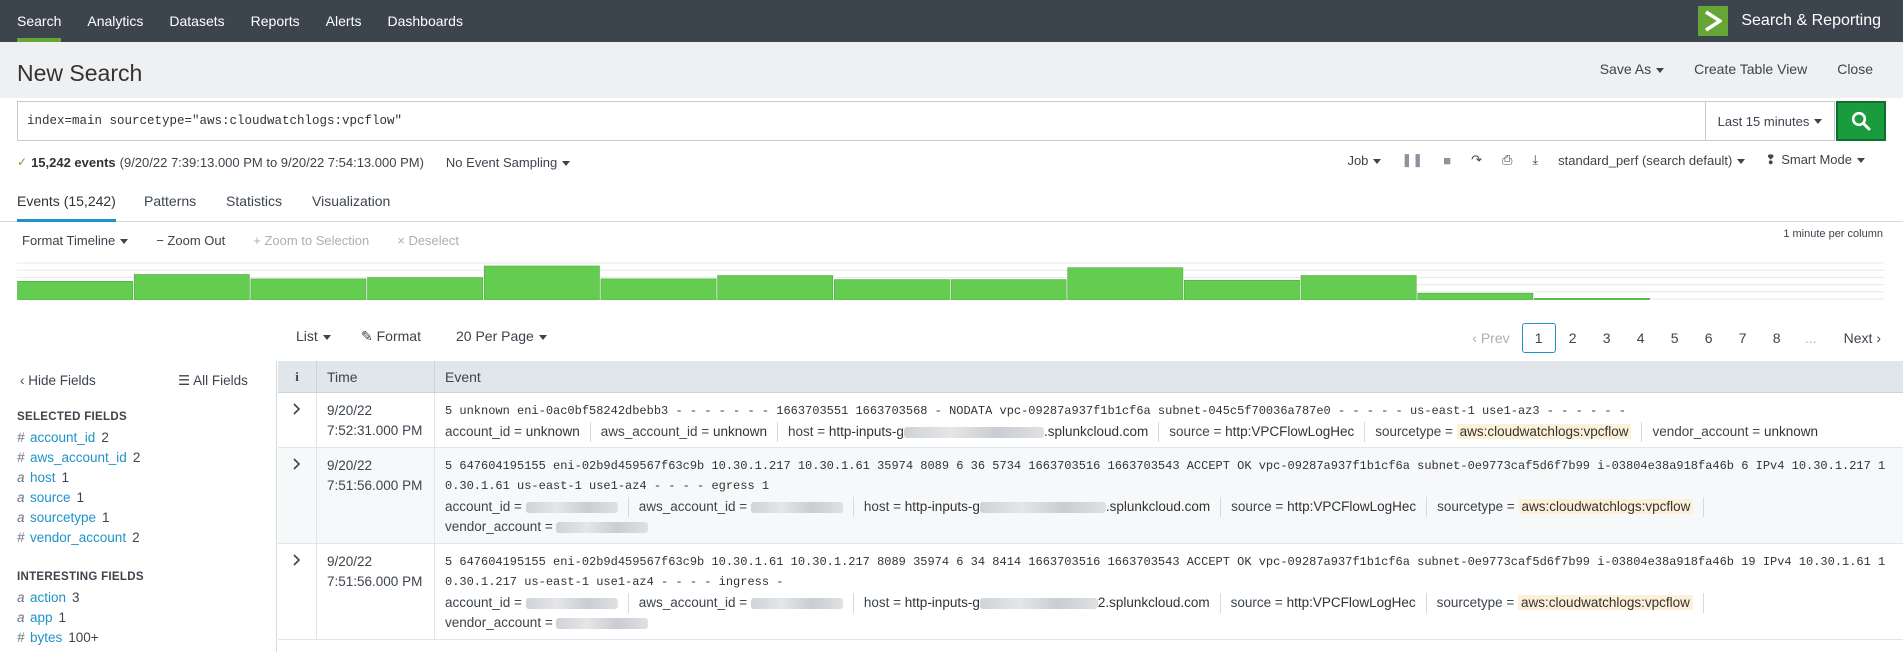  I want to click on close-button: Close, so click(1855, 69).